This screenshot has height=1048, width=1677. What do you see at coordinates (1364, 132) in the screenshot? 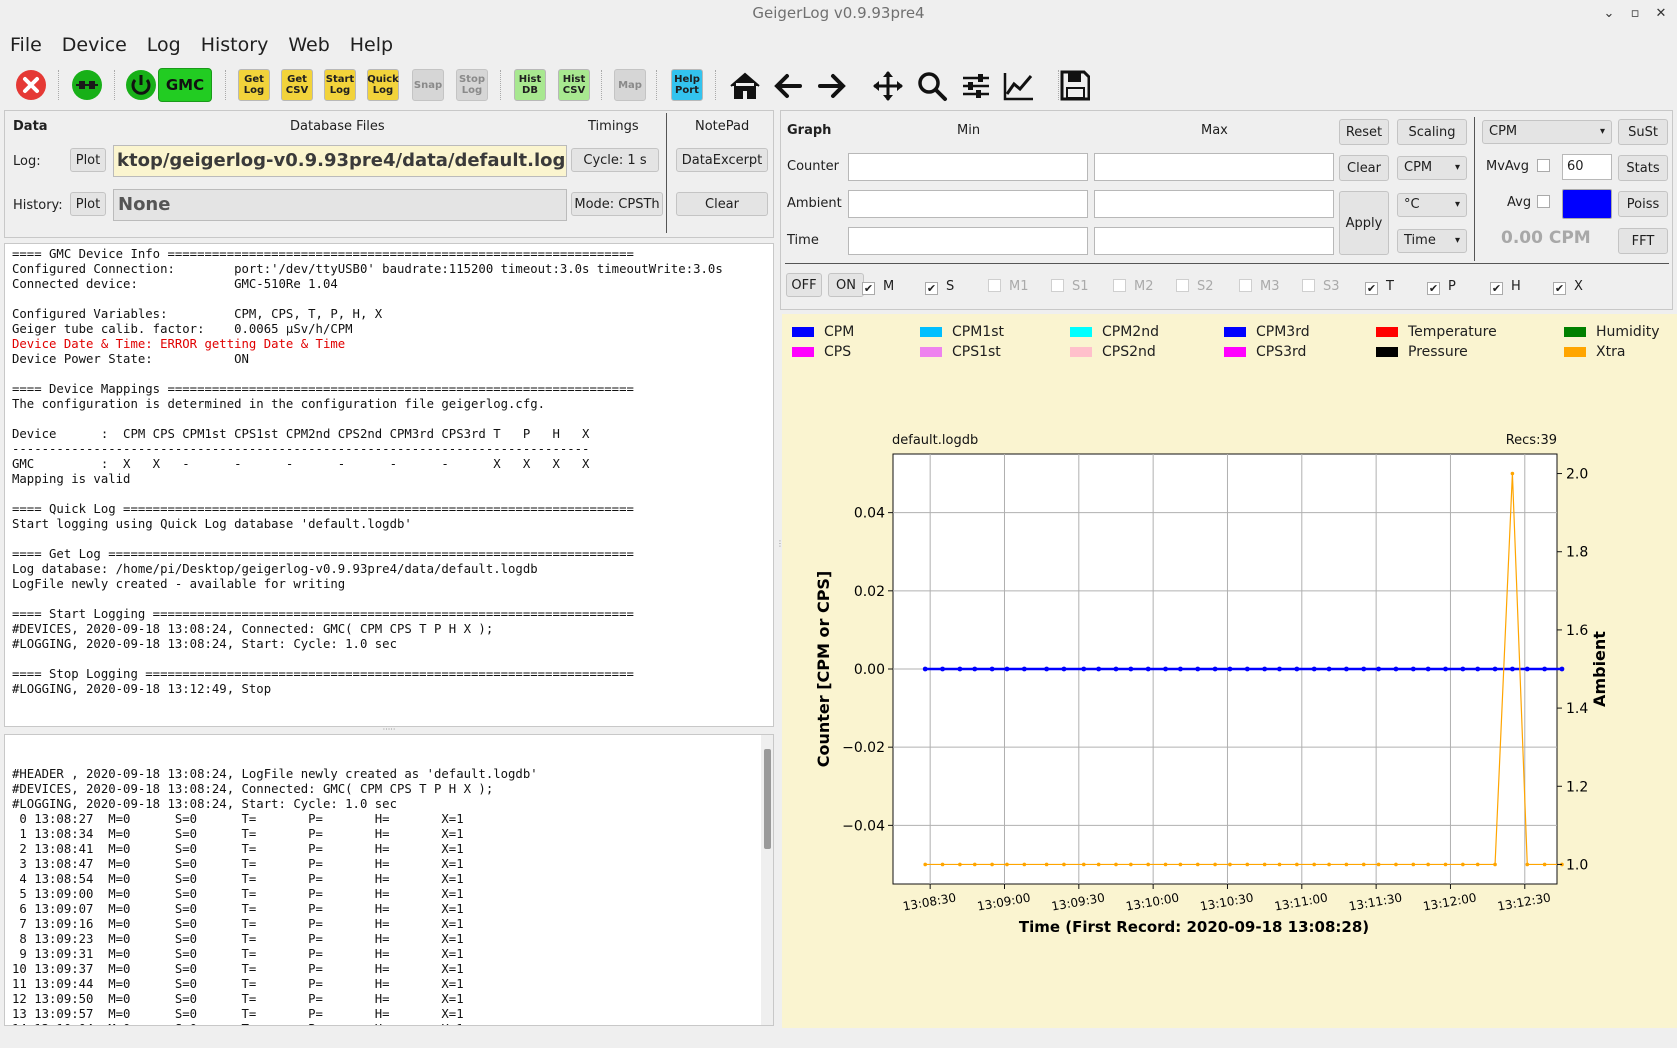
I see `reset-button: Reset` at bounding box center [1364, 132].